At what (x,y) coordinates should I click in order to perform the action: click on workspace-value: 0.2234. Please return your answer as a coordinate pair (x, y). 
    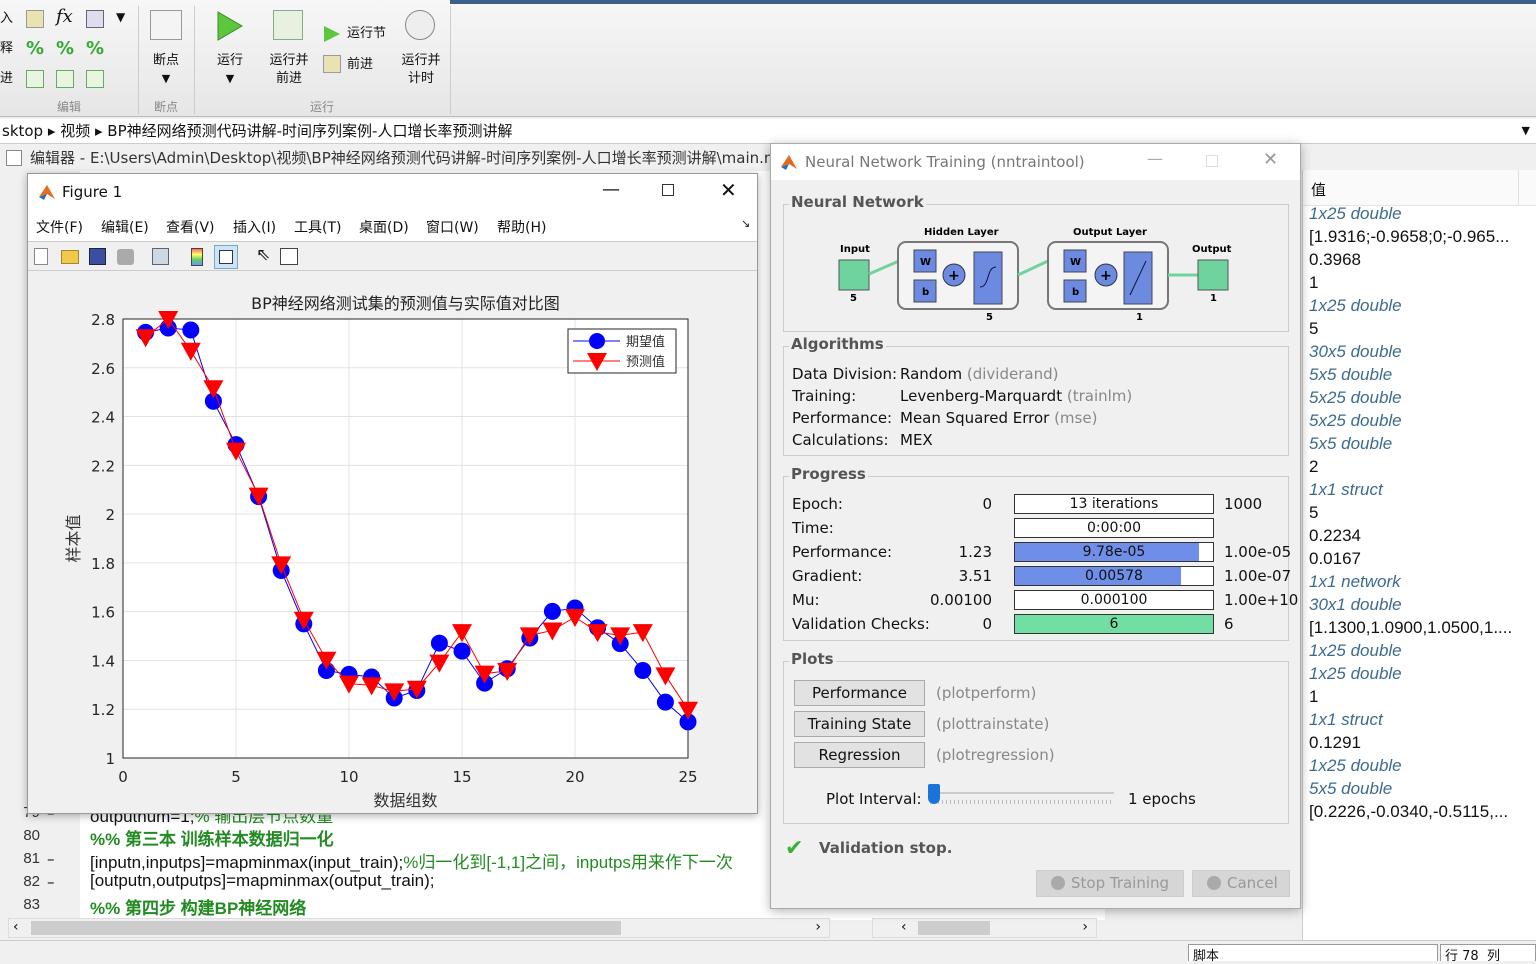
    Looking at the image, I should click on (1335, 536).